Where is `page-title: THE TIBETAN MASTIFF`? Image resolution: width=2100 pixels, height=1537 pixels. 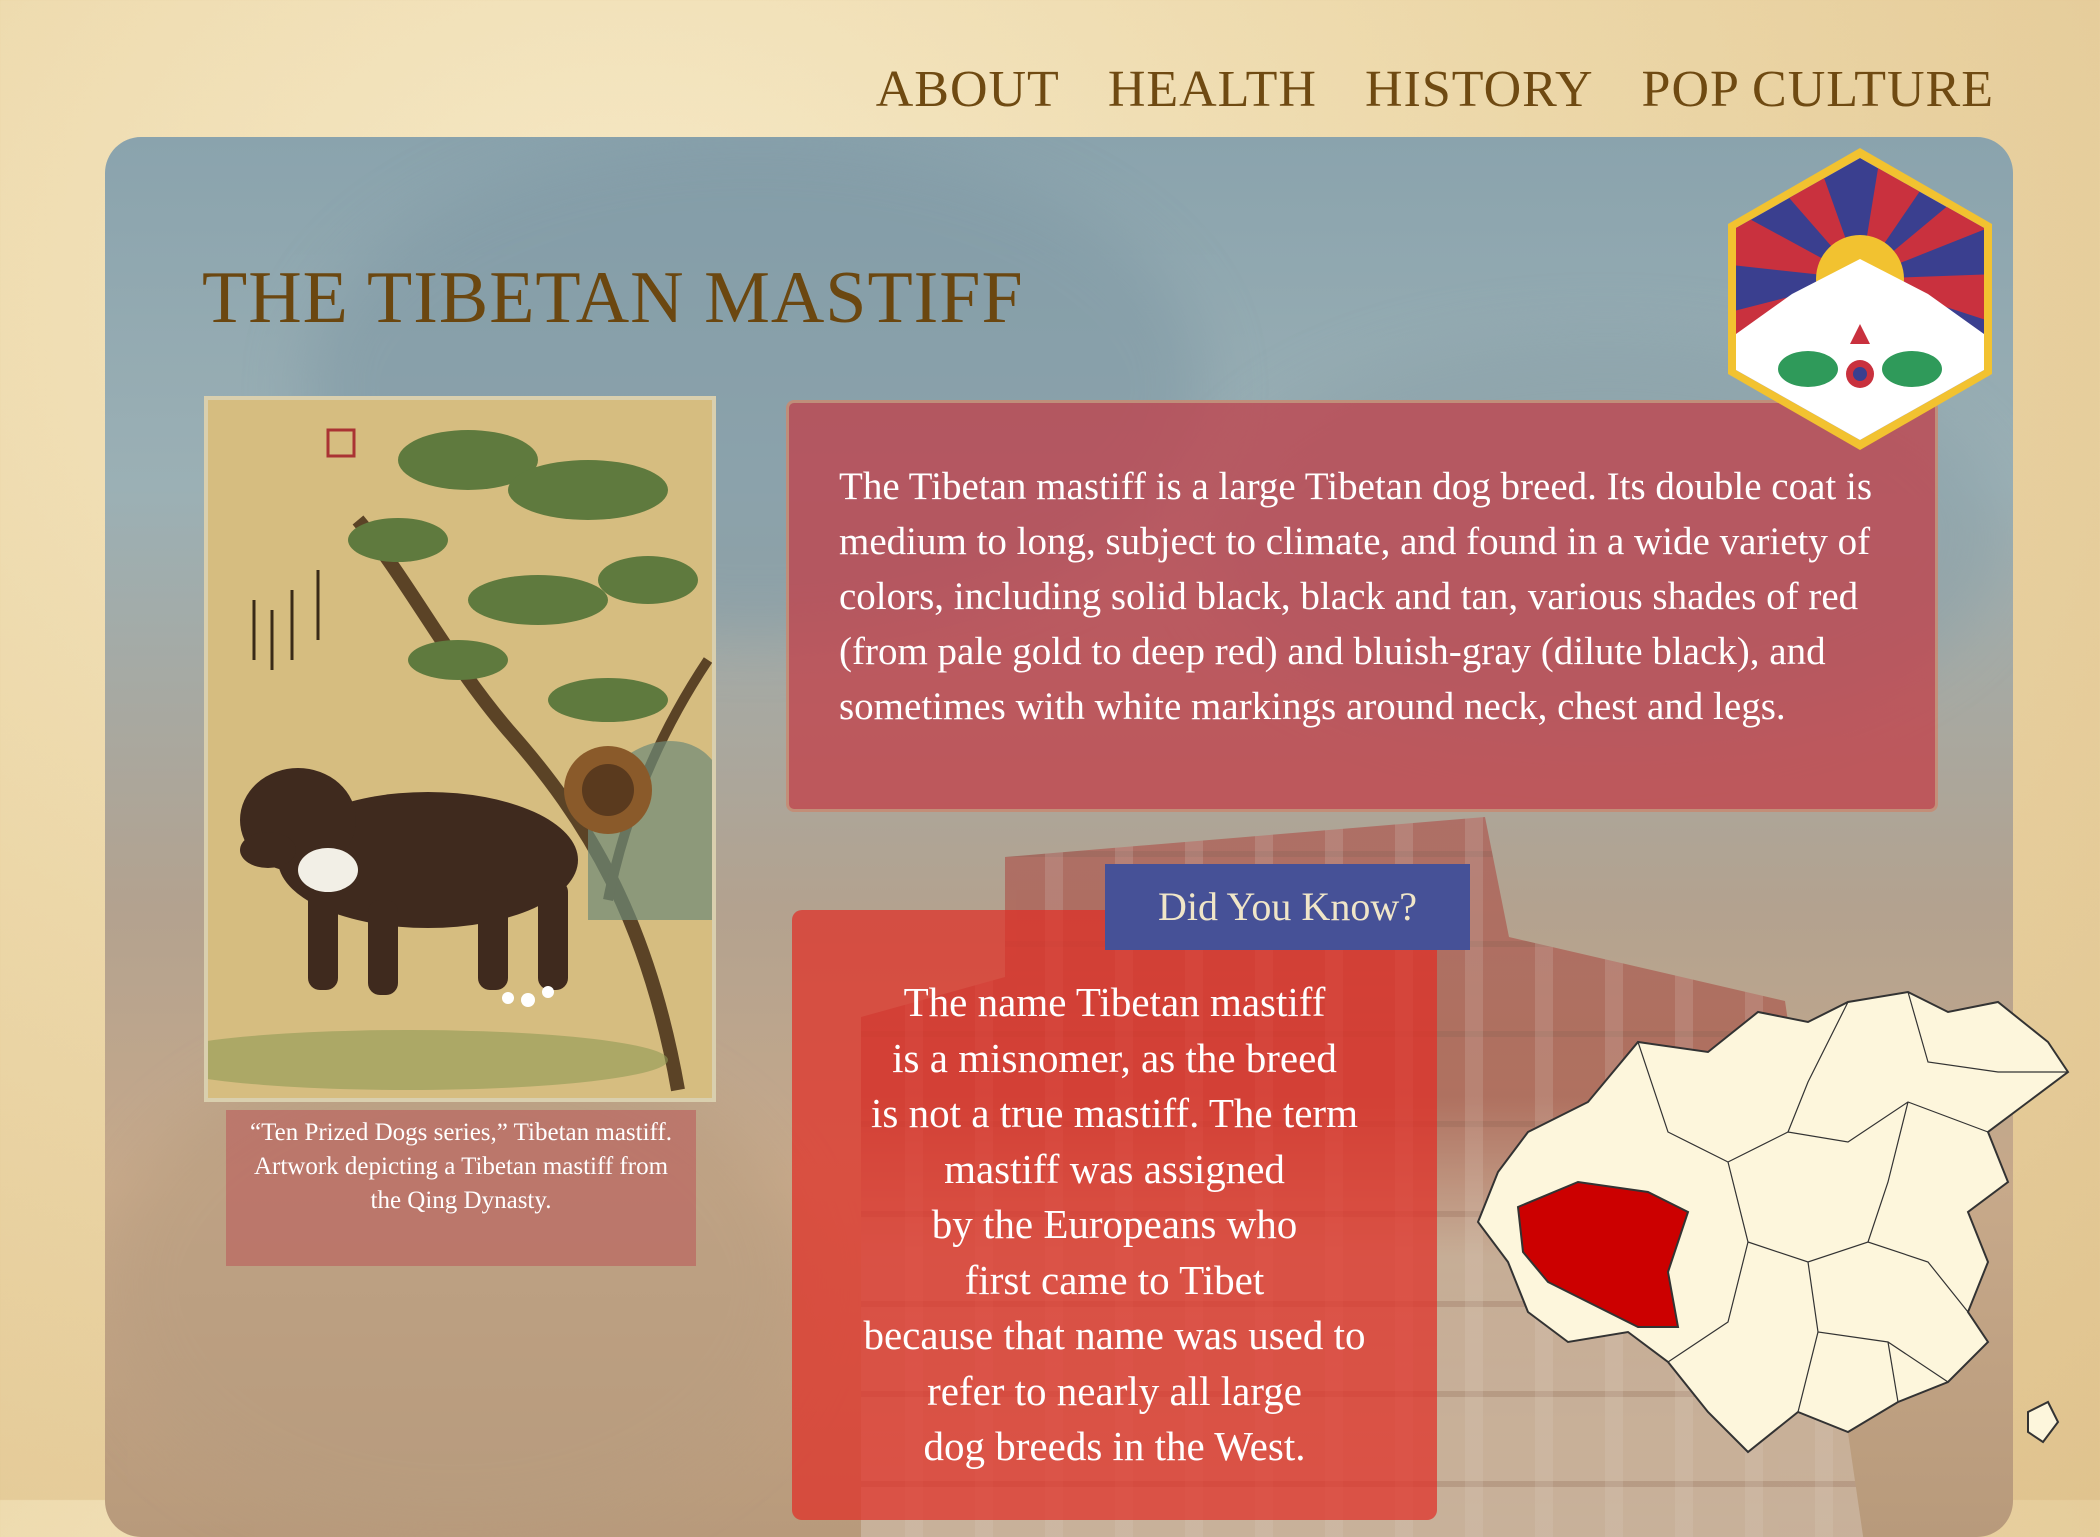
page-title: THE TIBETAN MASTIFF is located at coordinates (613, 298).